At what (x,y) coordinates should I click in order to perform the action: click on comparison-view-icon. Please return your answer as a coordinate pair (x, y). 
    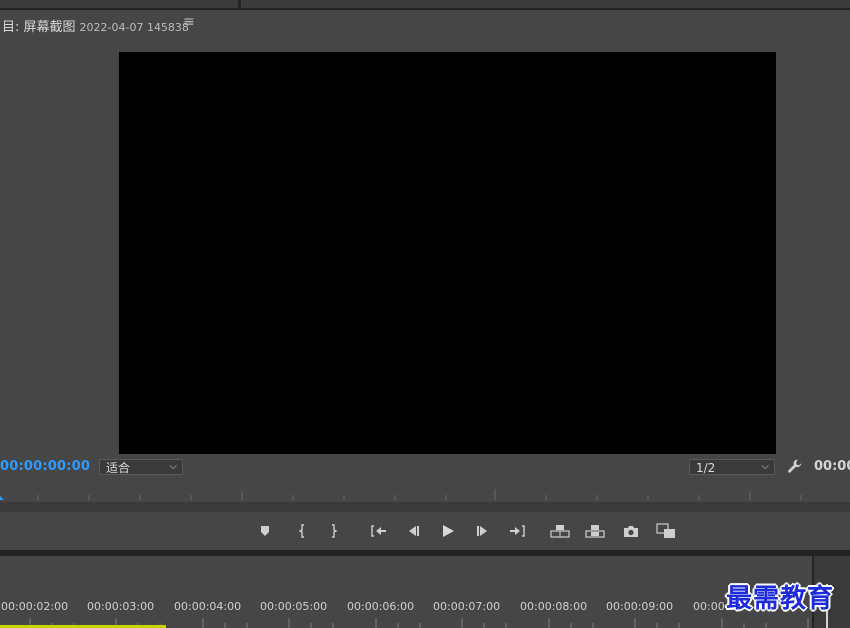
    Looking at the image, I should click on (666, 531).